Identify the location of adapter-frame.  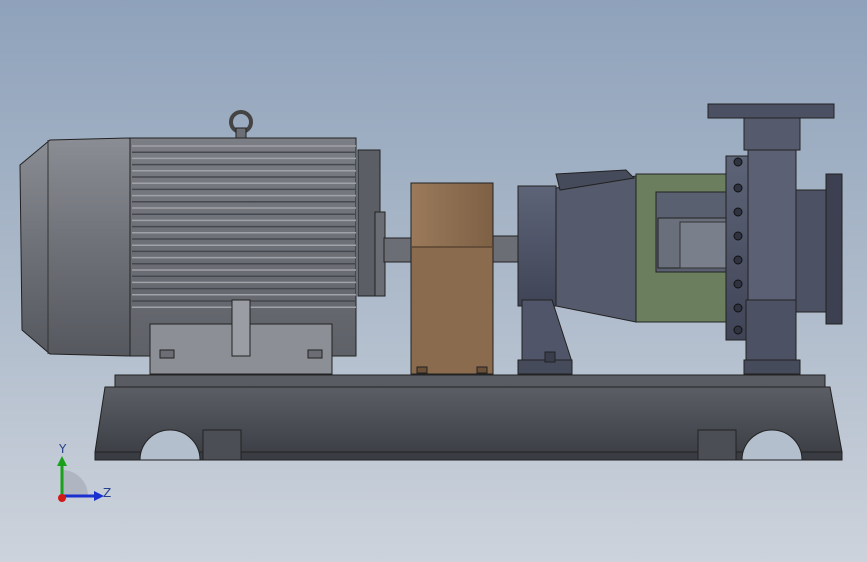
(682, 248).